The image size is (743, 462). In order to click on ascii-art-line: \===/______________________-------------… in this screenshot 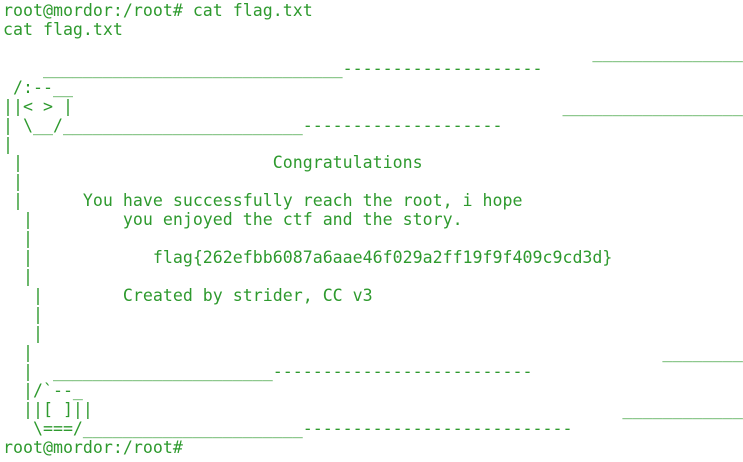, I will do `click(288, 428)`.